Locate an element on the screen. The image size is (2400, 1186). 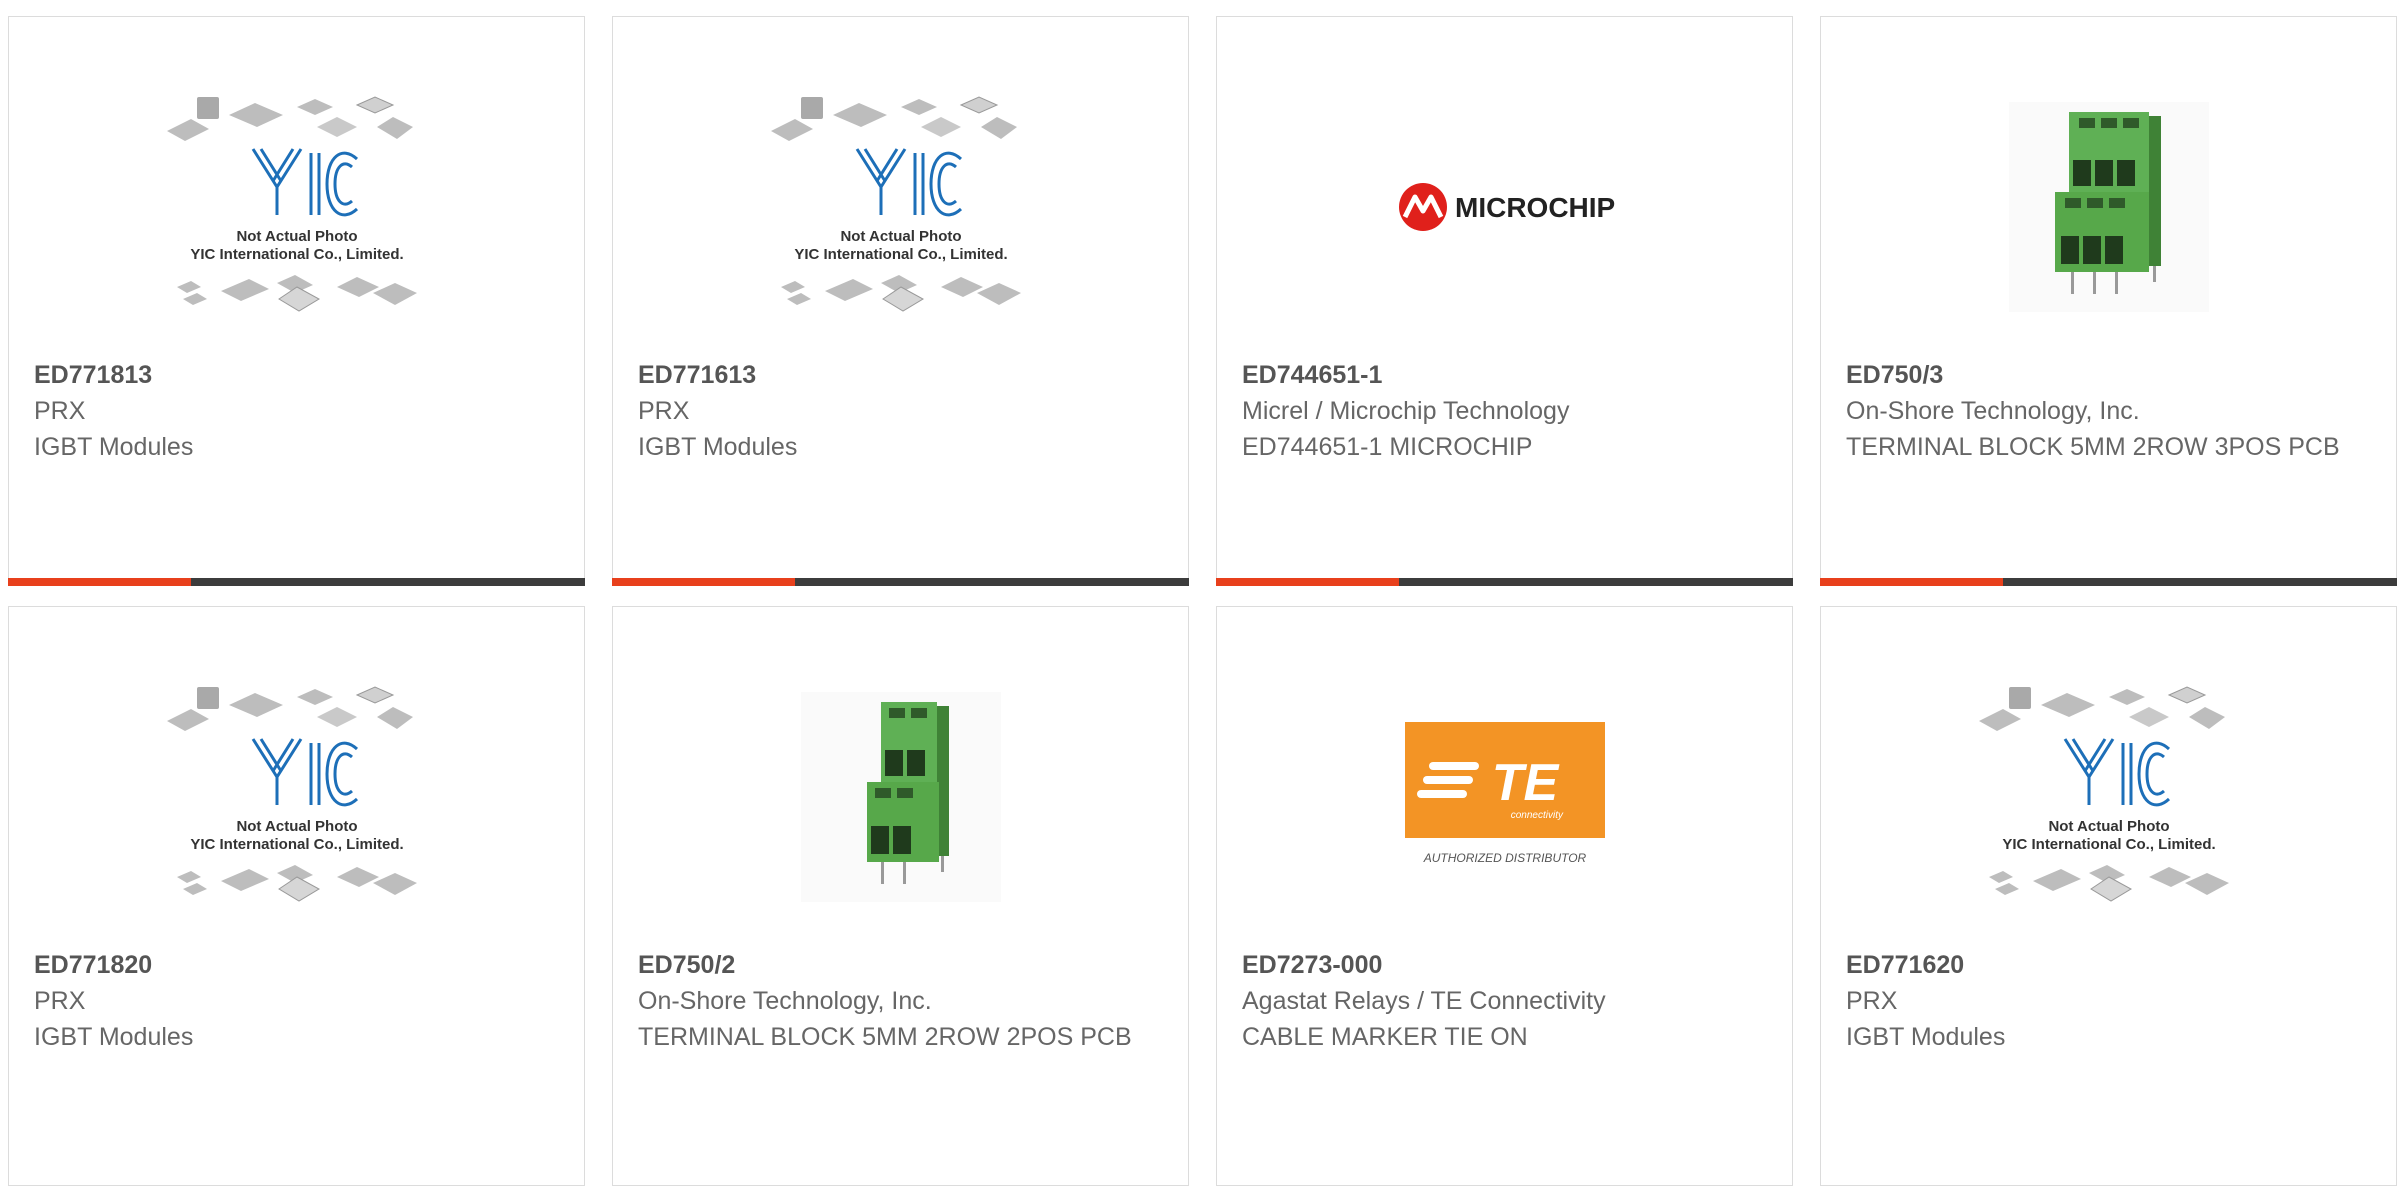
te-connectivity-logo-icon: TE connectivity AUTHORIZED DISTRIBUTOR is located at coordinates (1504, 793).